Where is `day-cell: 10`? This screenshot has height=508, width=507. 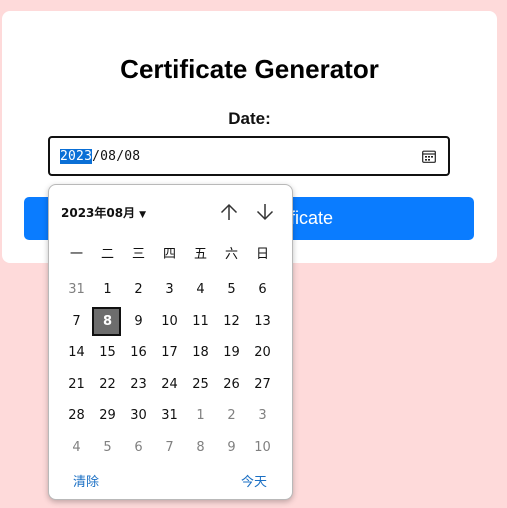
day-cell: 10 is located at coordinates (169, 322).